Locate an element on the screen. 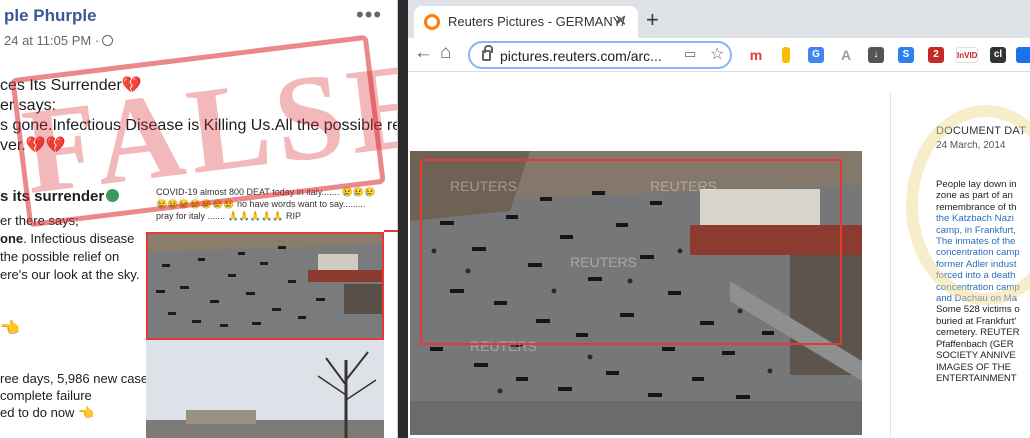 The width and height of the screenshot is (1030, 438). square-photo-thumbnail is located at coordinates (265, 286).